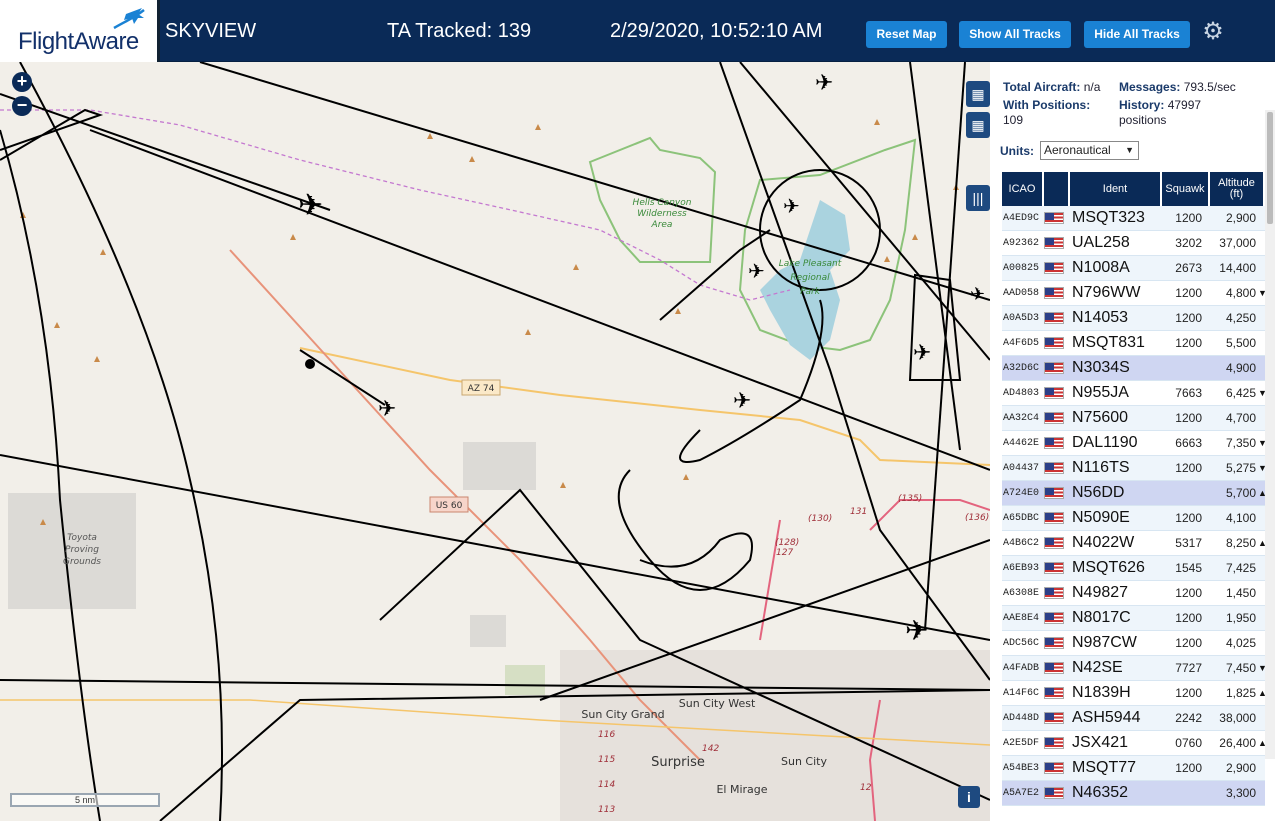  Describe the element at coordinates (1240, 518) in the screenshot. I see `altitude-cell: 4,100` at that location.